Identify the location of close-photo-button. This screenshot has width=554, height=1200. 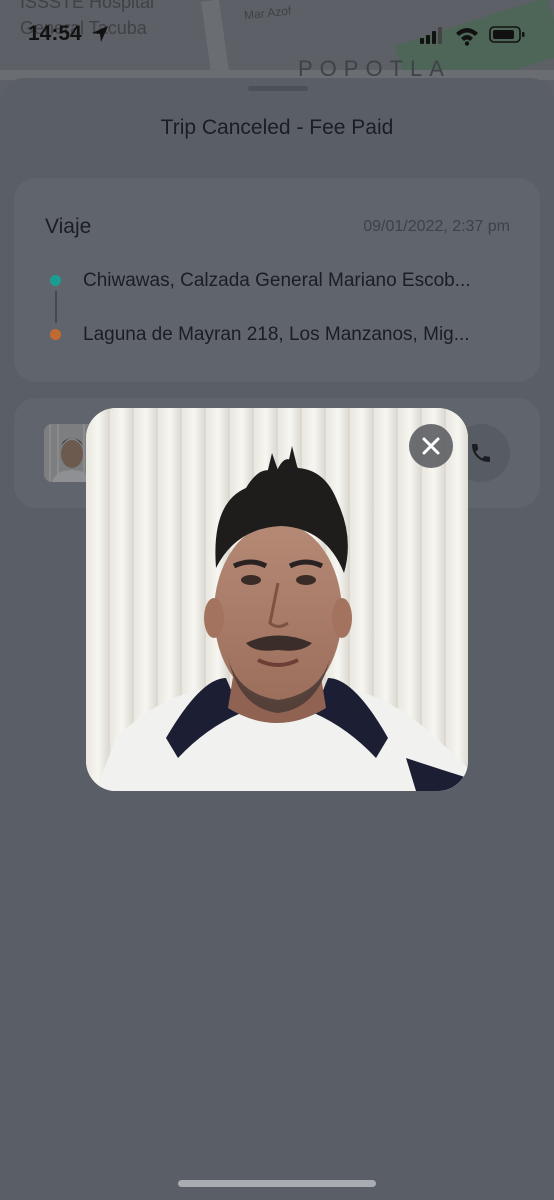
(431, 446).